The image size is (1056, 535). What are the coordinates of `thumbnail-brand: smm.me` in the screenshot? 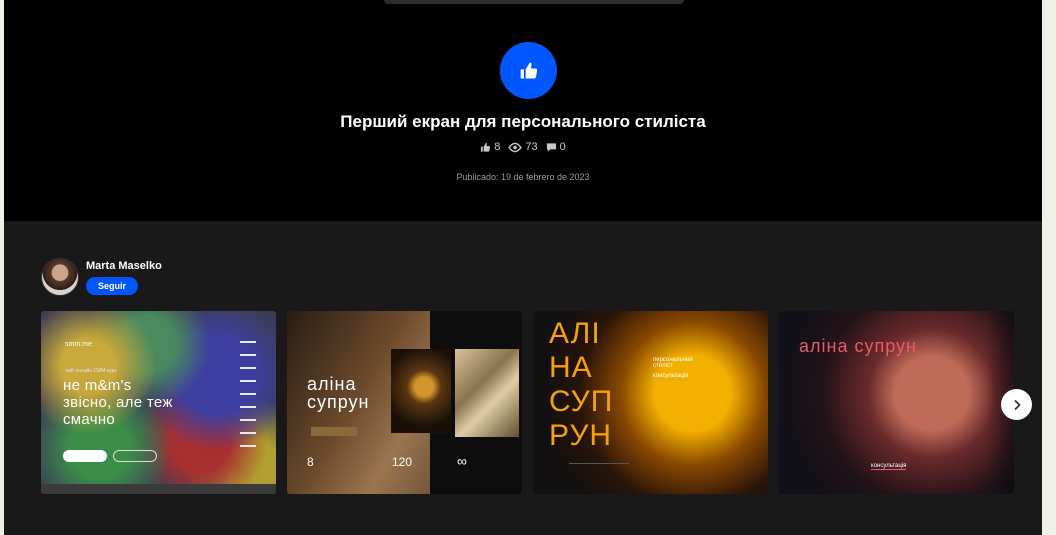 It's located at (78, 344).